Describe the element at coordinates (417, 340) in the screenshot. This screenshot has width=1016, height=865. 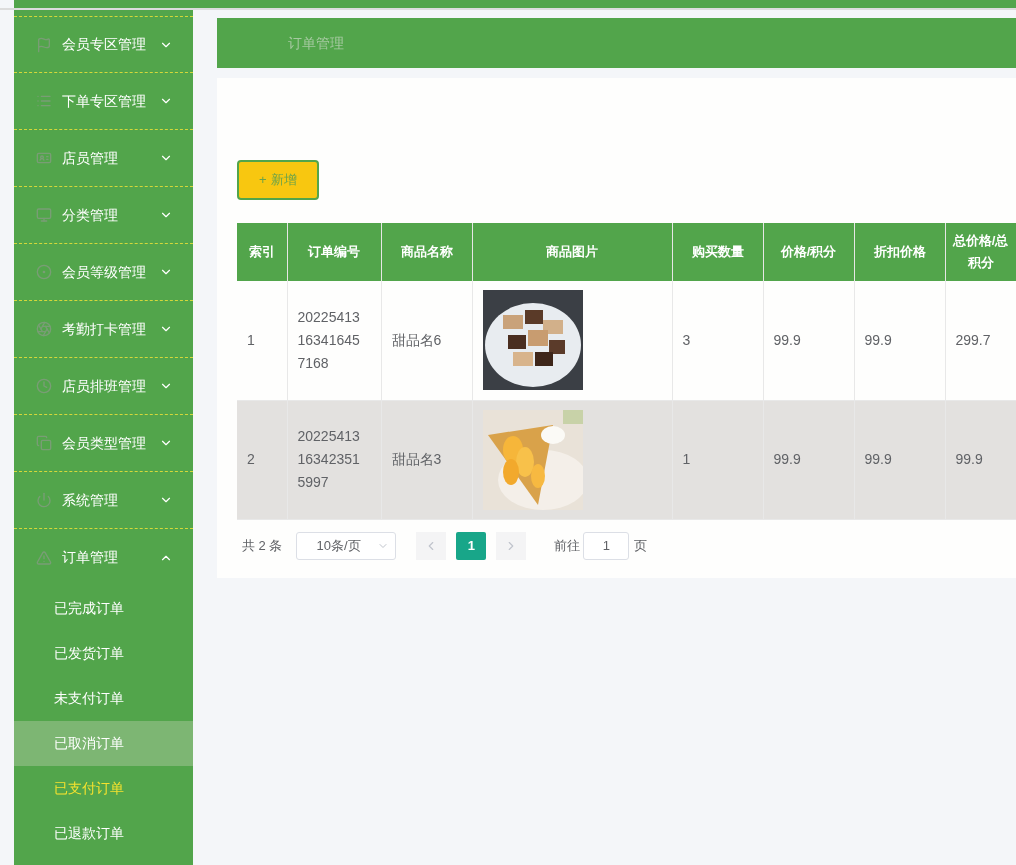
I see `table-cell-text: 甜品名6` at that location.